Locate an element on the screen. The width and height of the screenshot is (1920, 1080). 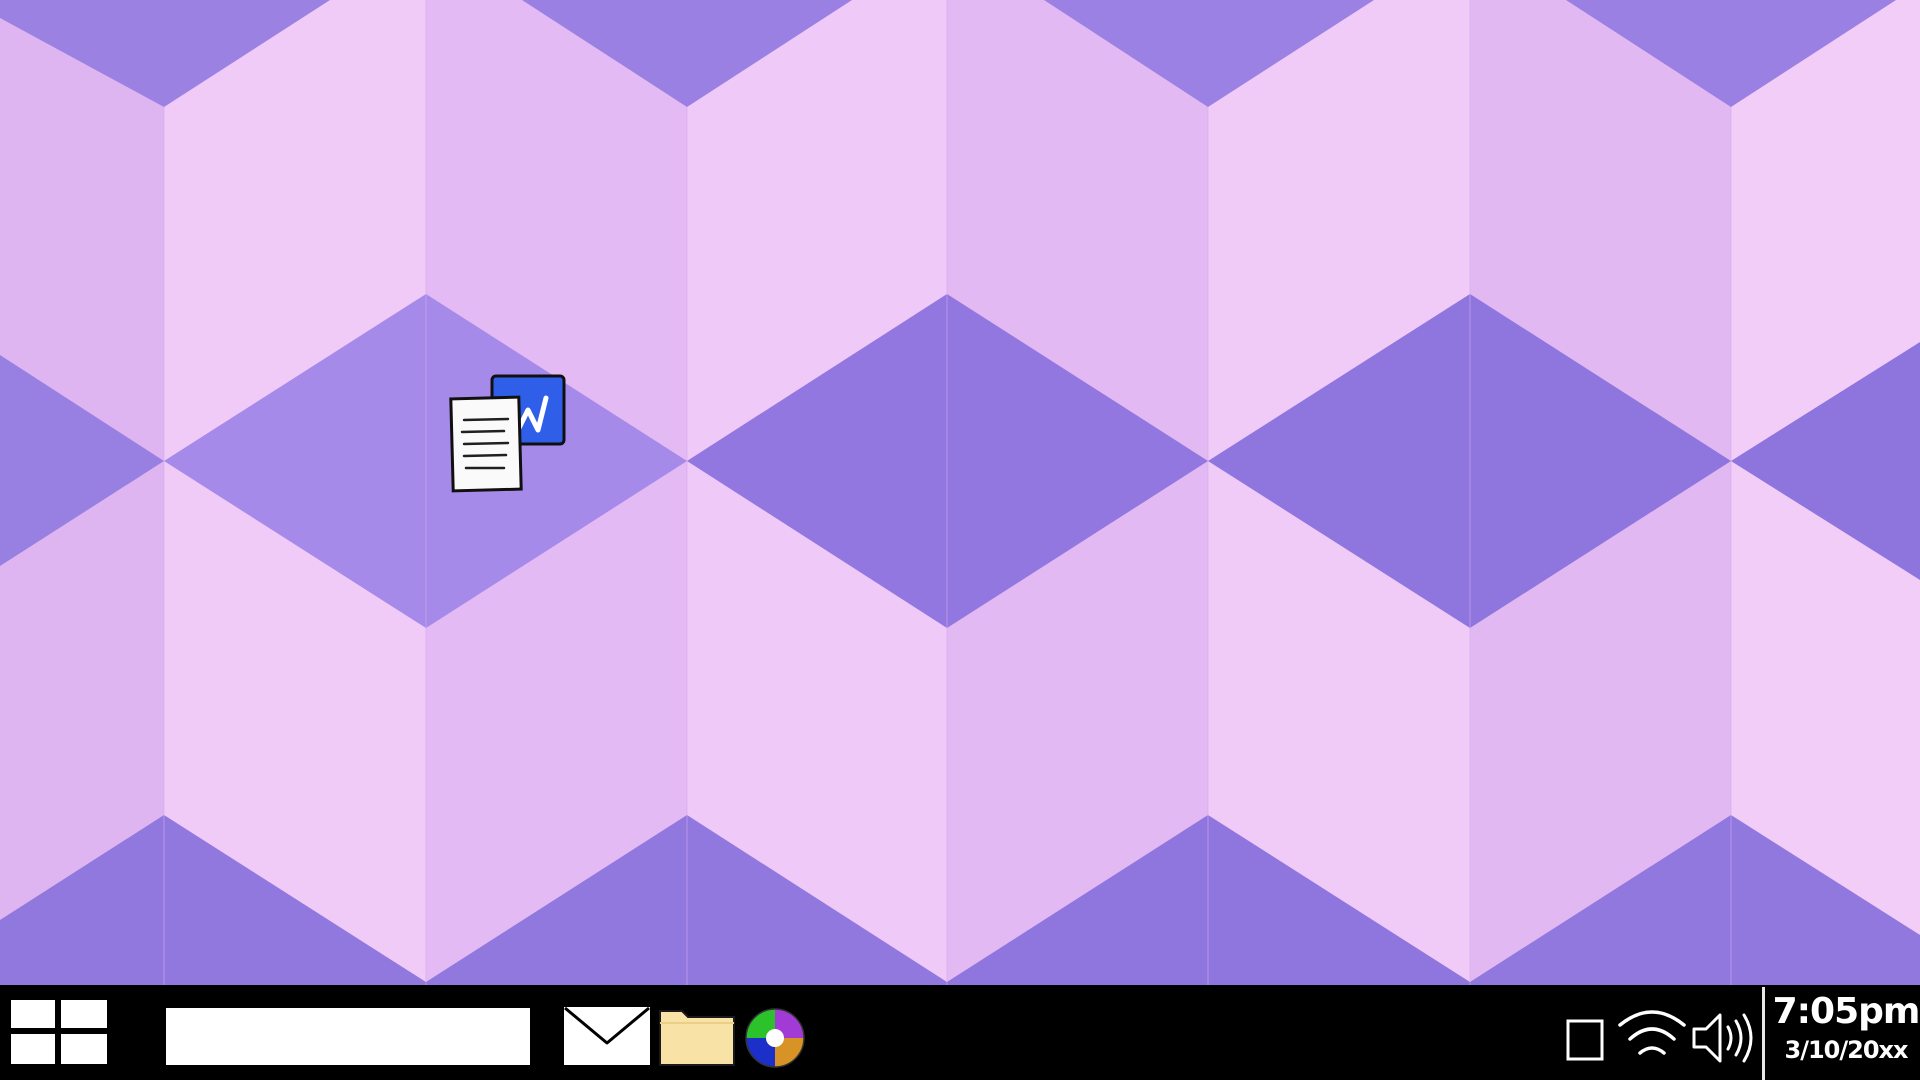
tray-divider is located at coordinates (1763, 1033).